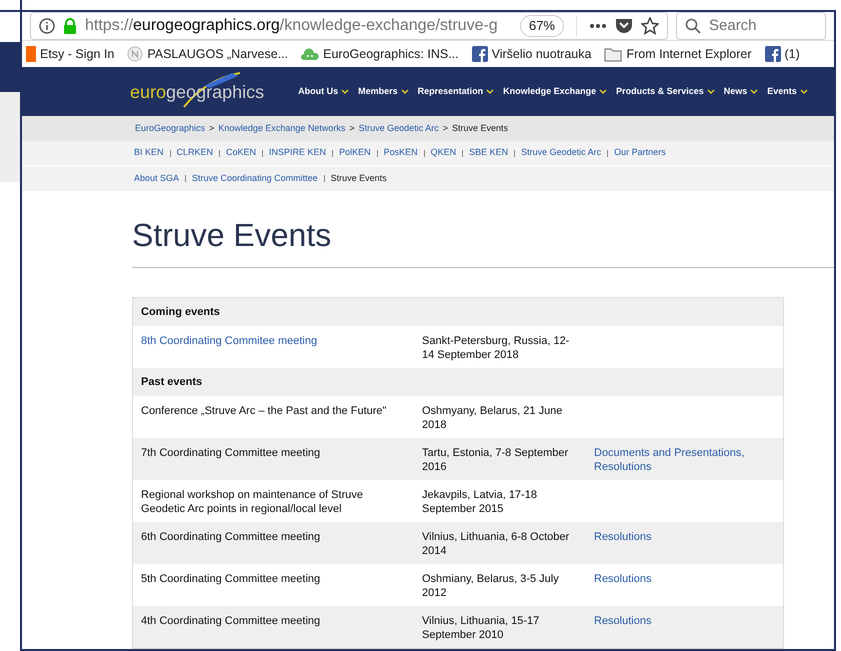 This screenshot has width=841, height=651. What do you see at coordinates (741, 91) in the screenshot?
I see `nav-menu-item: News` at bounding box center [741, 91].